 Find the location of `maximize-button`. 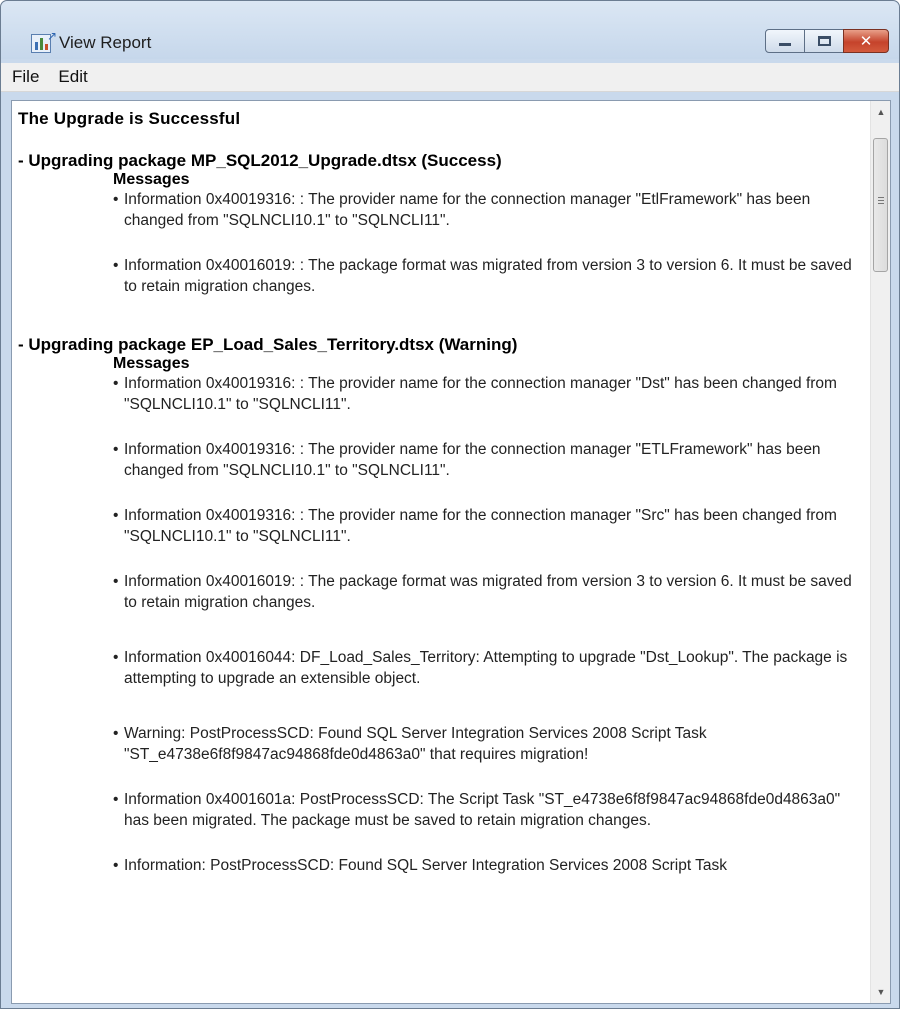

maximize-button is located at coordinates (824, 41).